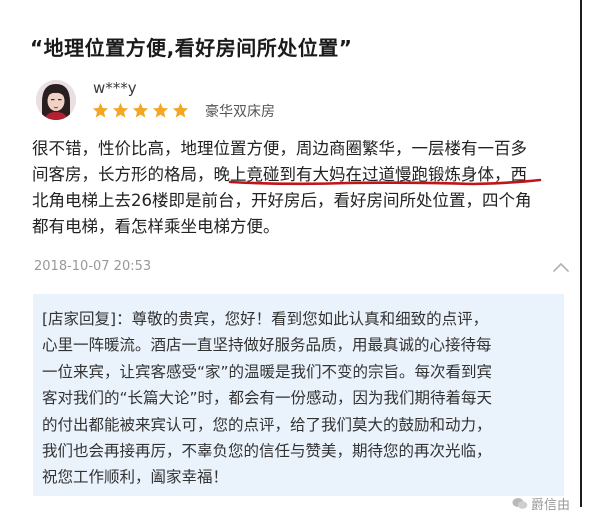 The width and height of the screenshot is (600, 513). I want to click on rating-stars, so click(140, 110).